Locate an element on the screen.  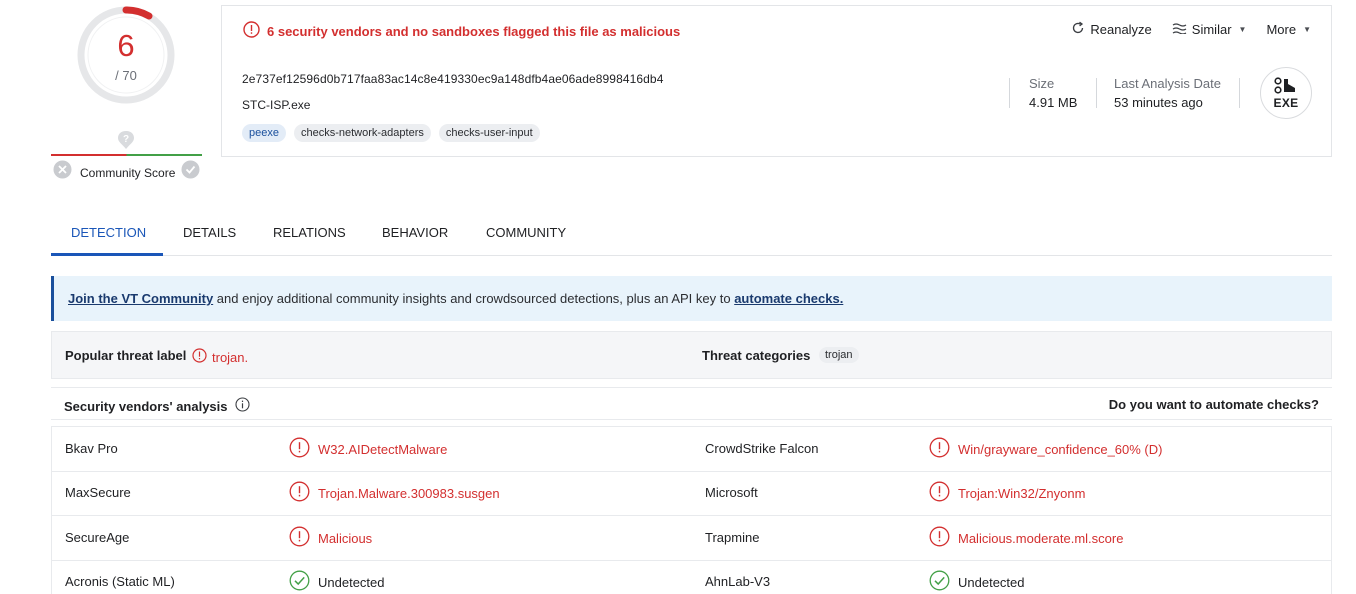
last-analysis-value: 53 minutes ago is located at coordinates (1158, 102).